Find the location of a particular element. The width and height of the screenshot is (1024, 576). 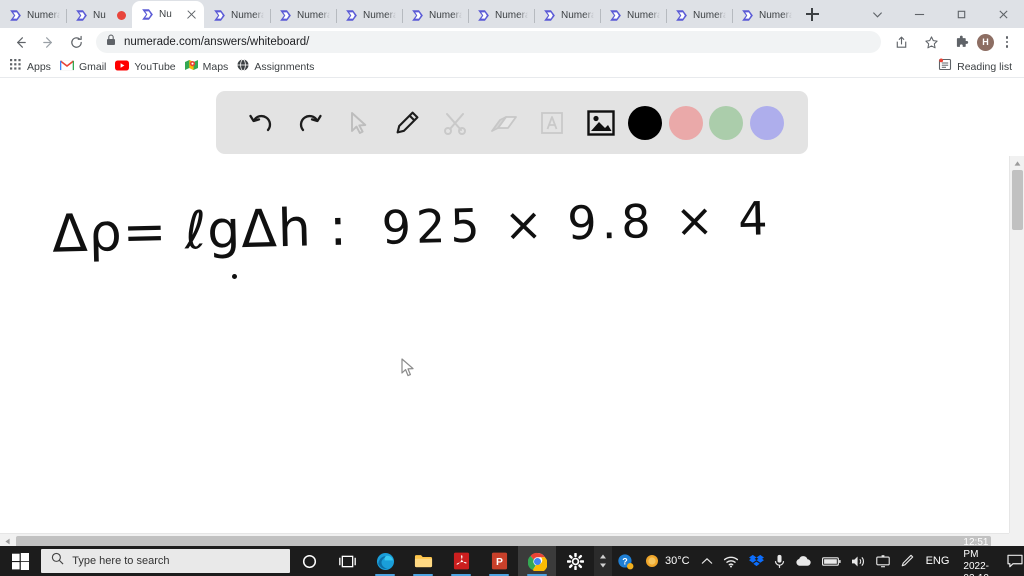

onedrive-cloud-icon is located at coordinates (803, 561).